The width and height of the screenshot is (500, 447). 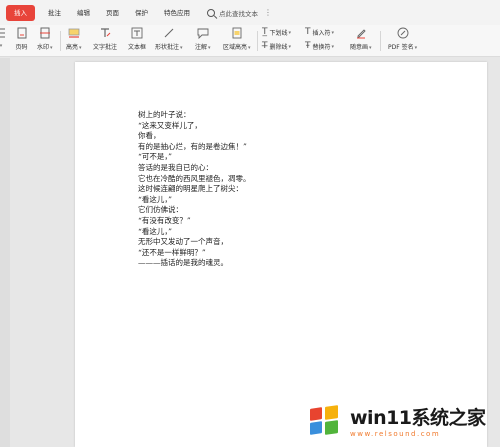 What do you see at coordinates (236, 33) in the screenshot?
I see `area-highlight-icon` at bounding box center [236, 33].